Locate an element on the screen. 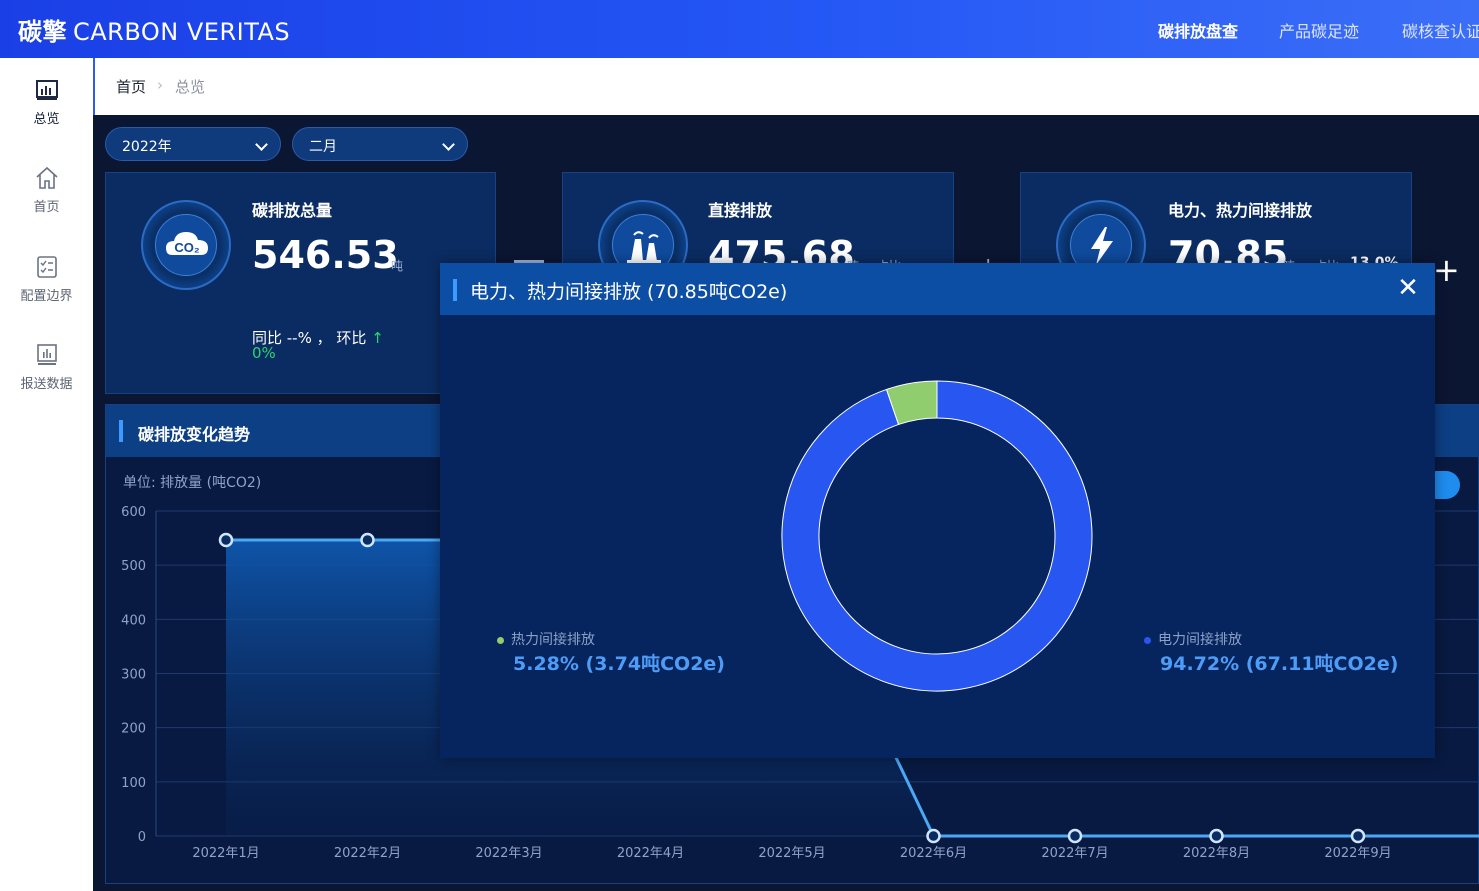 The width and height of the screenshot is (1479, 891). co2-icon: CO₂ is located at coordinates (186, 245).